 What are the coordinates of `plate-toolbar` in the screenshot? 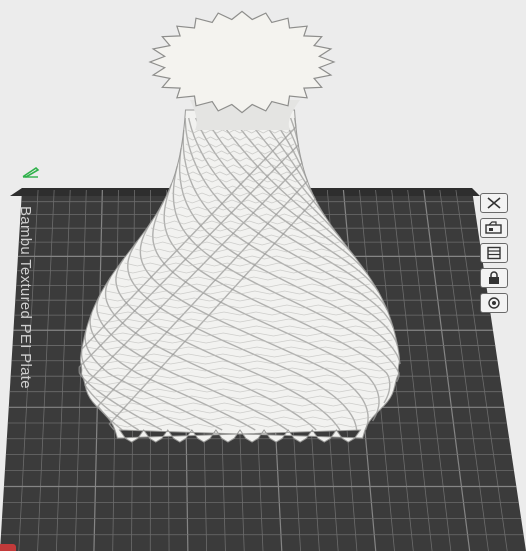 It's located at (496, 255).